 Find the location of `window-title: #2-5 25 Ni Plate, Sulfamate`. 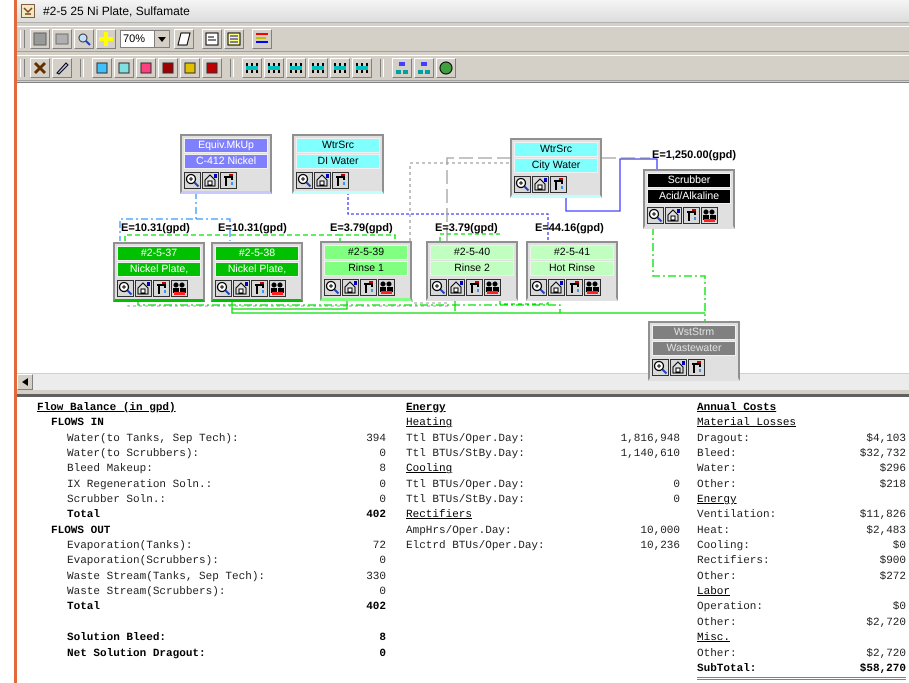

window-title: #2-5 25 Ni Plate, Sulfamate is located at coordinates (116, 11).